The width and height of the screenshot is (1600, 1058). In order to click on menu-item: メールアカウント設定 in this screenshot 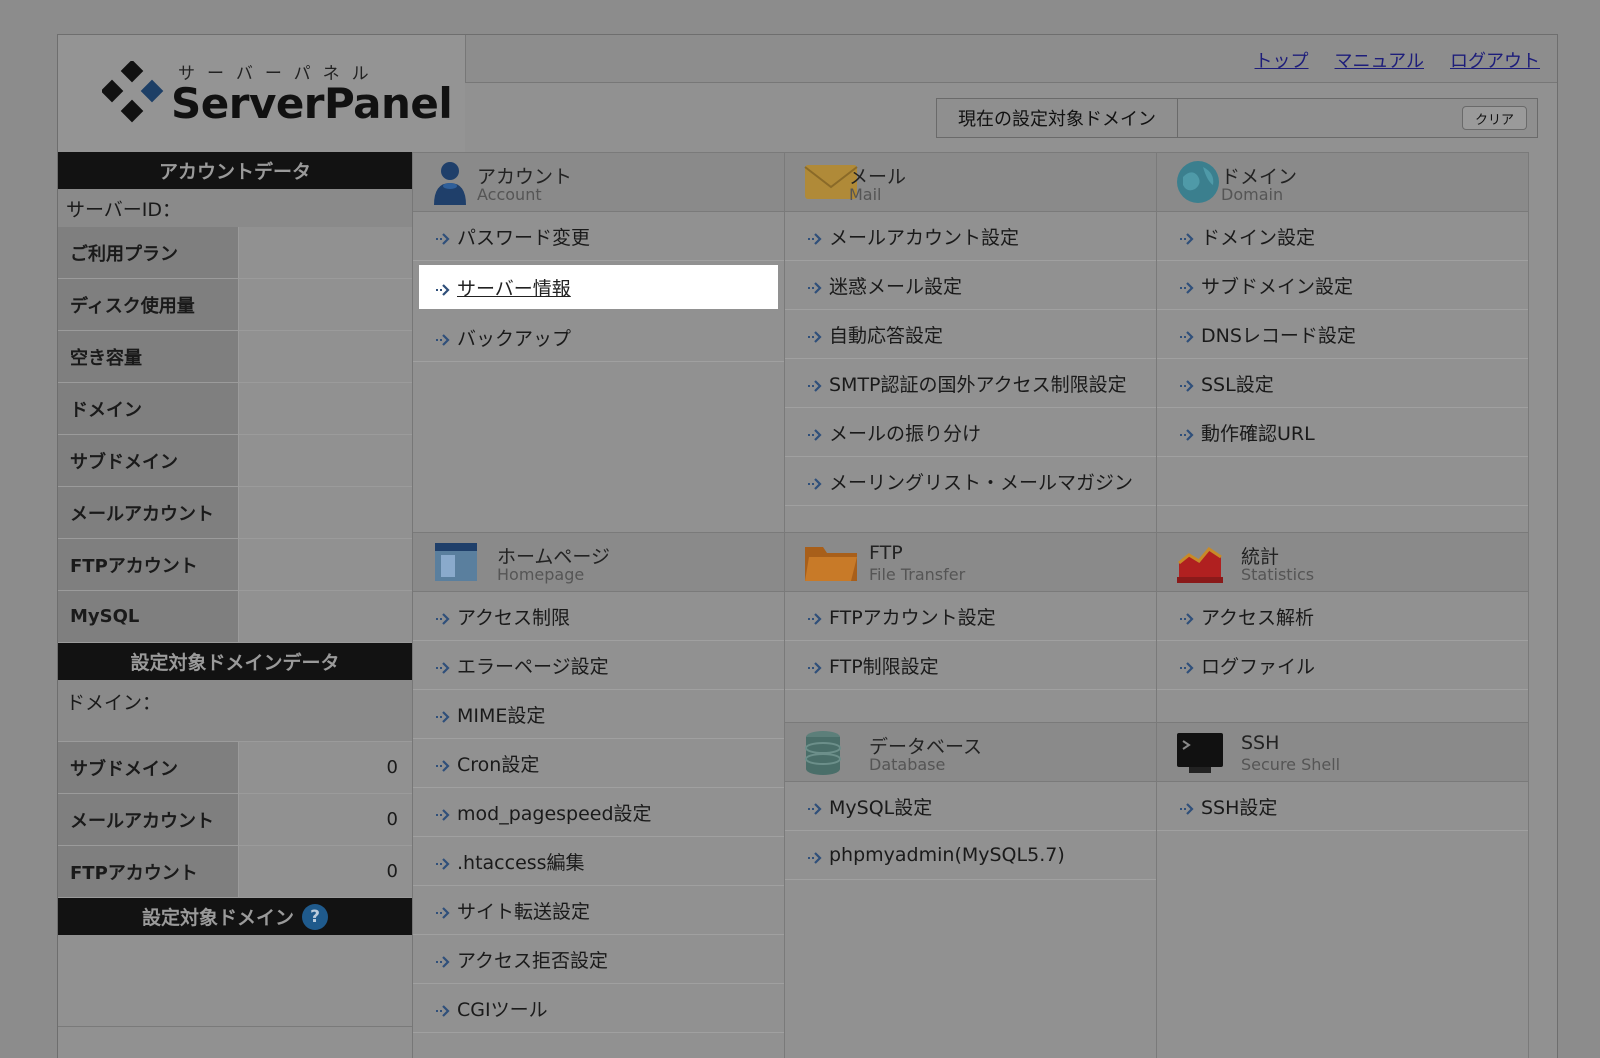, I will do `click(970, 236)`.